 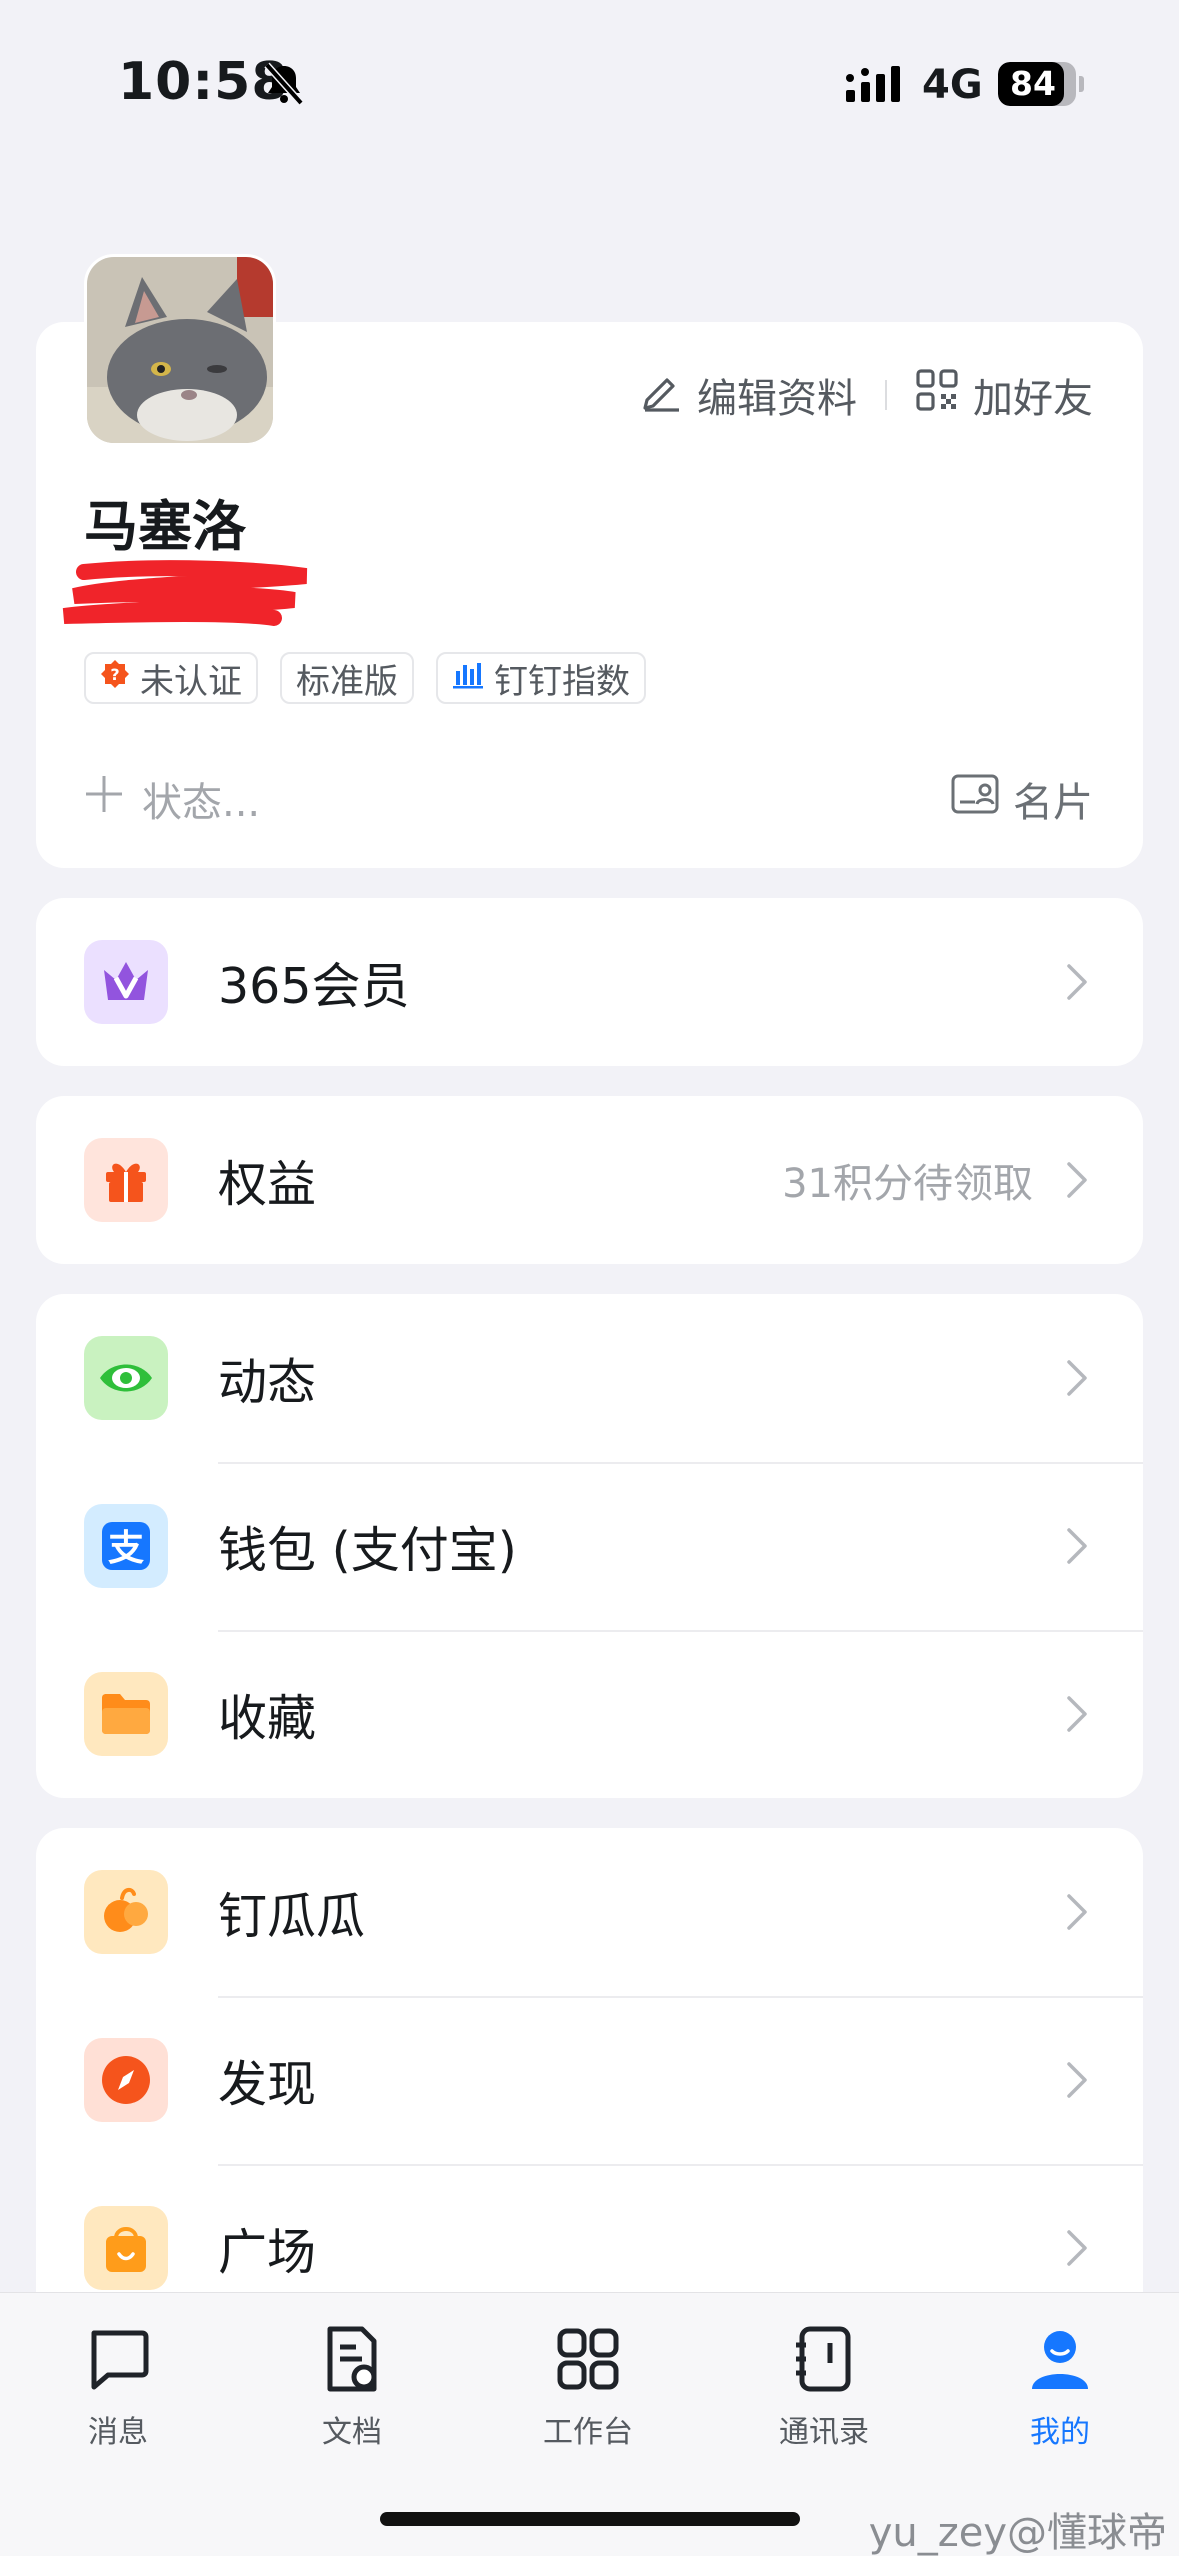 What do you see at coordinates (267, 2084) in the screenshot?
I see `row-label: 发现` at bounding box center [267, 2084].